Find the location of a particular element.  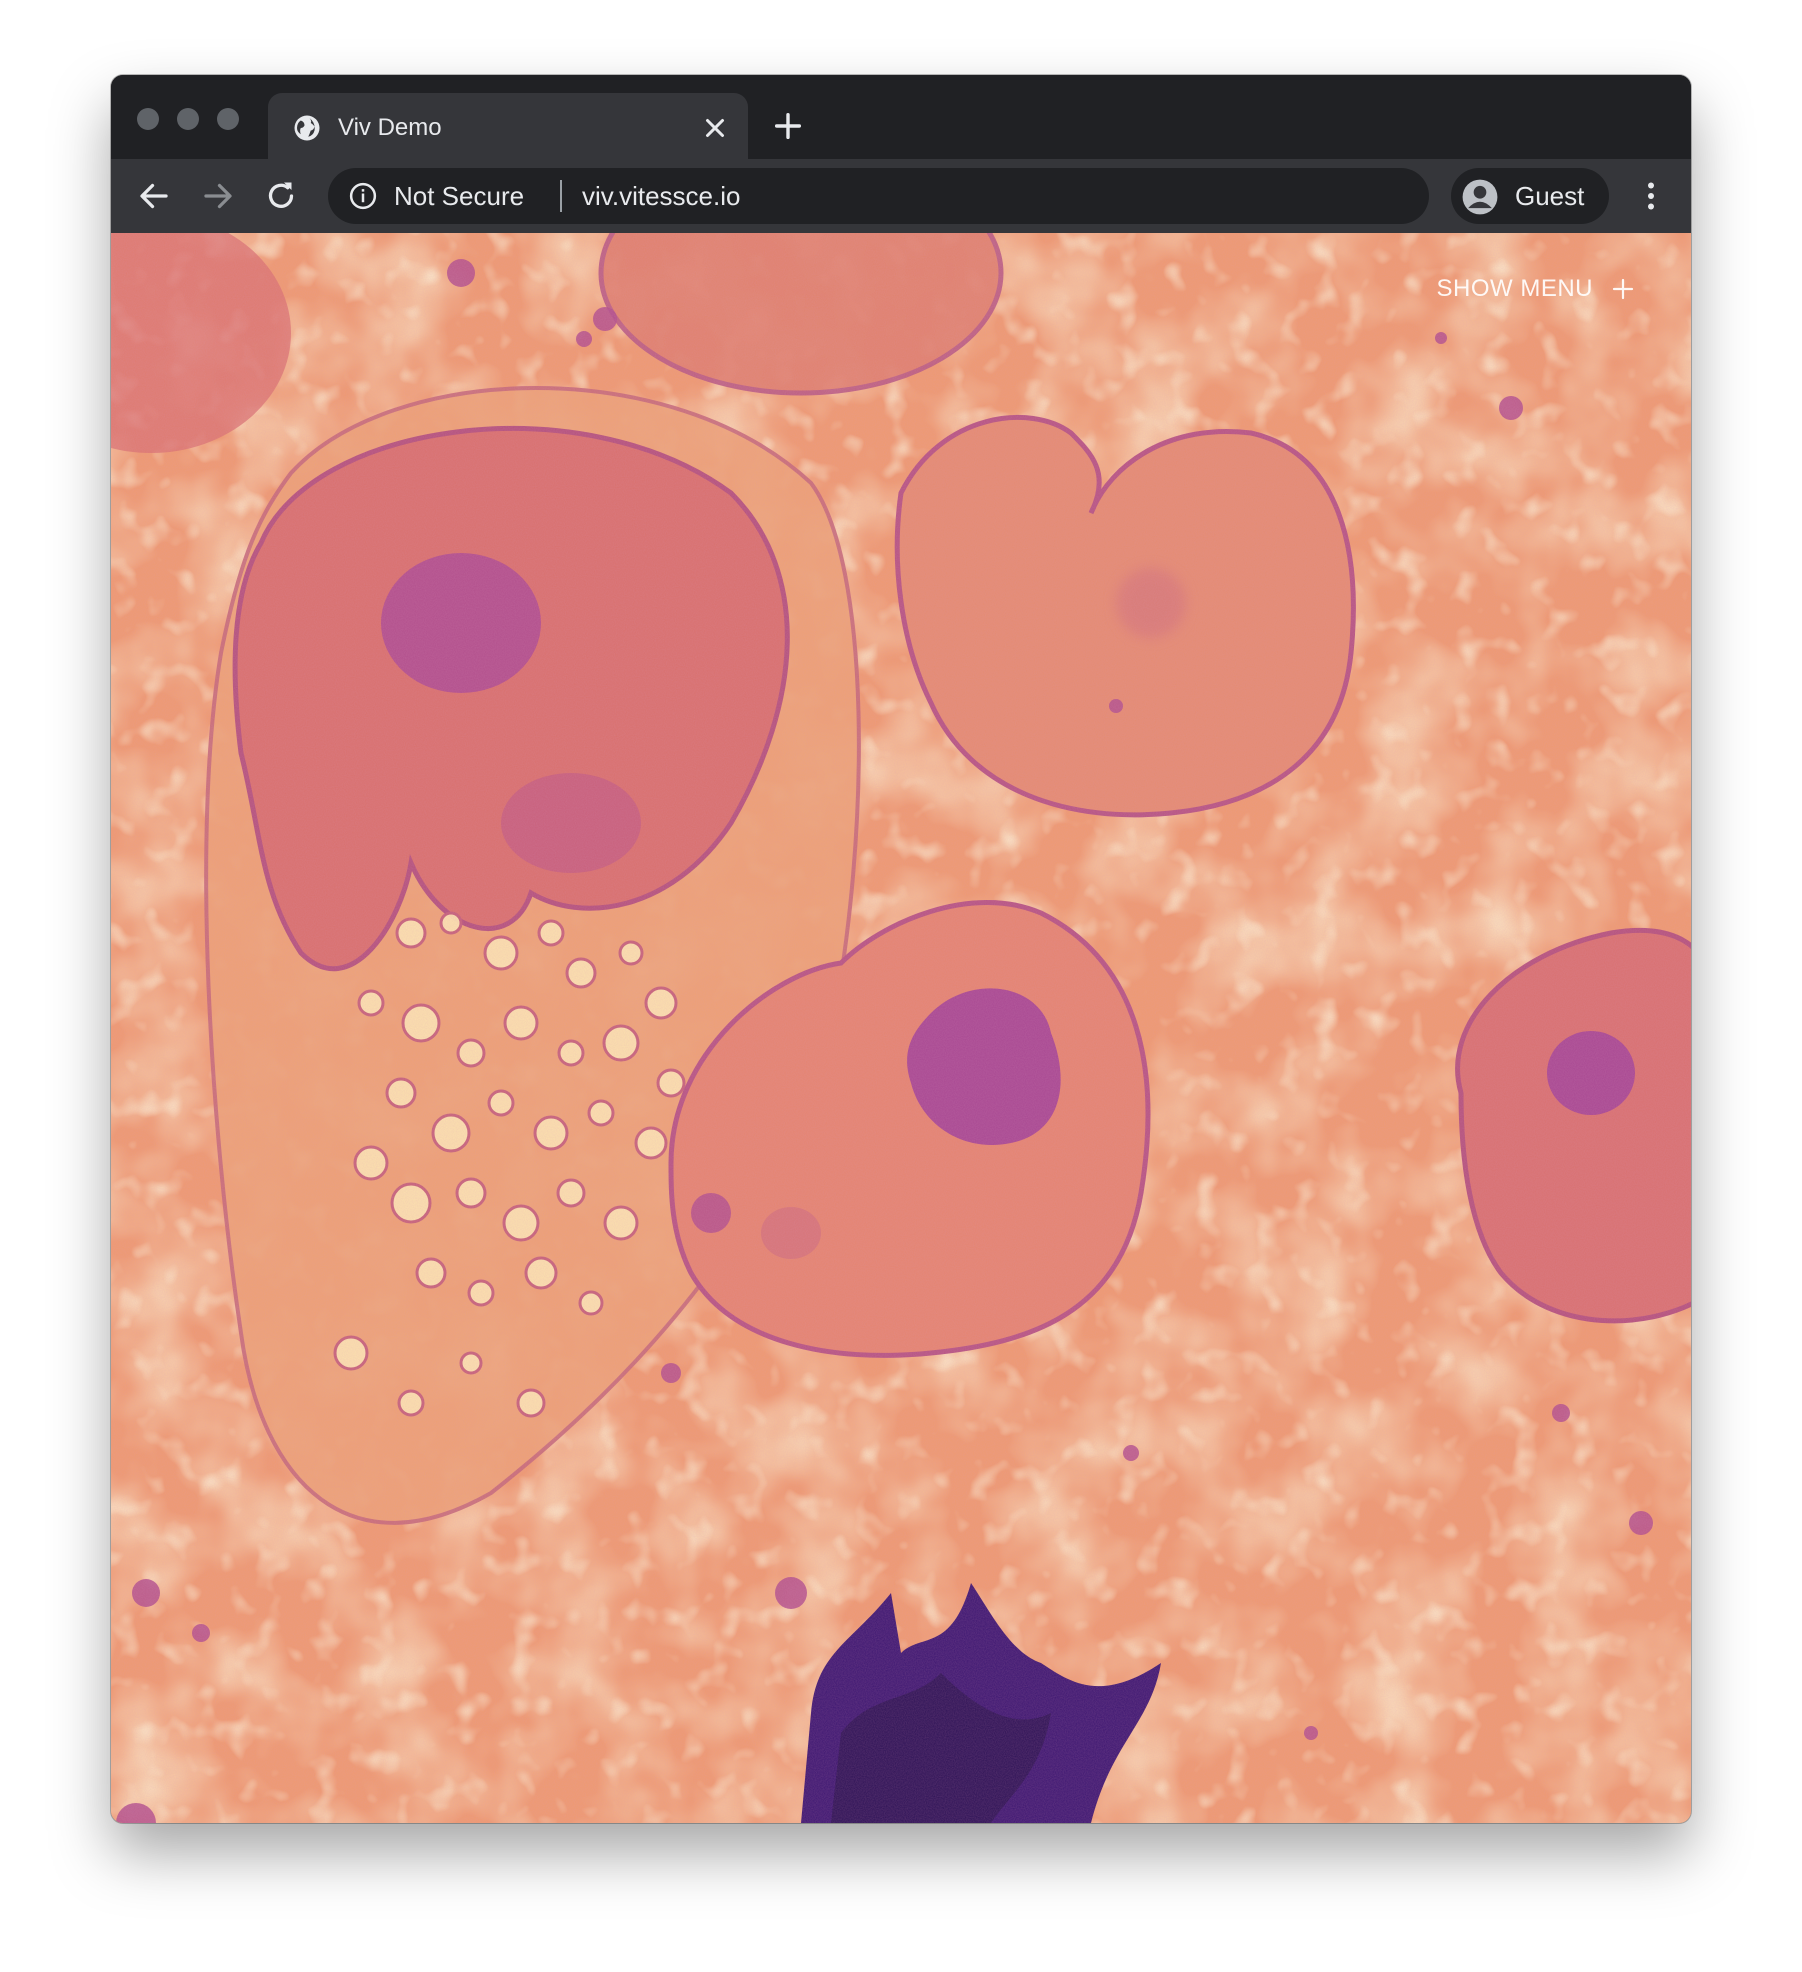

profile-label: Guest is located at coordinates (1550, 196).